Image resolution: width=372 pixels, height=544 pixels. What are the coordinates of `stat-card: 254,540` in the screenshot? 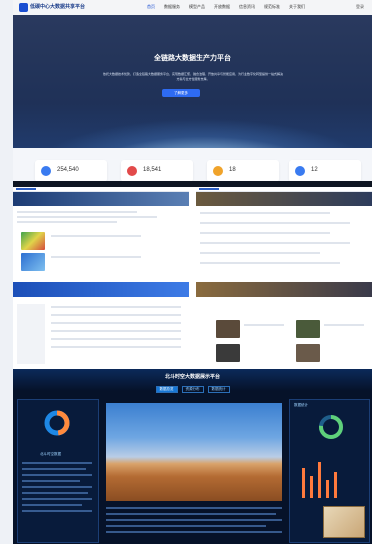 It's located at (71, 171).